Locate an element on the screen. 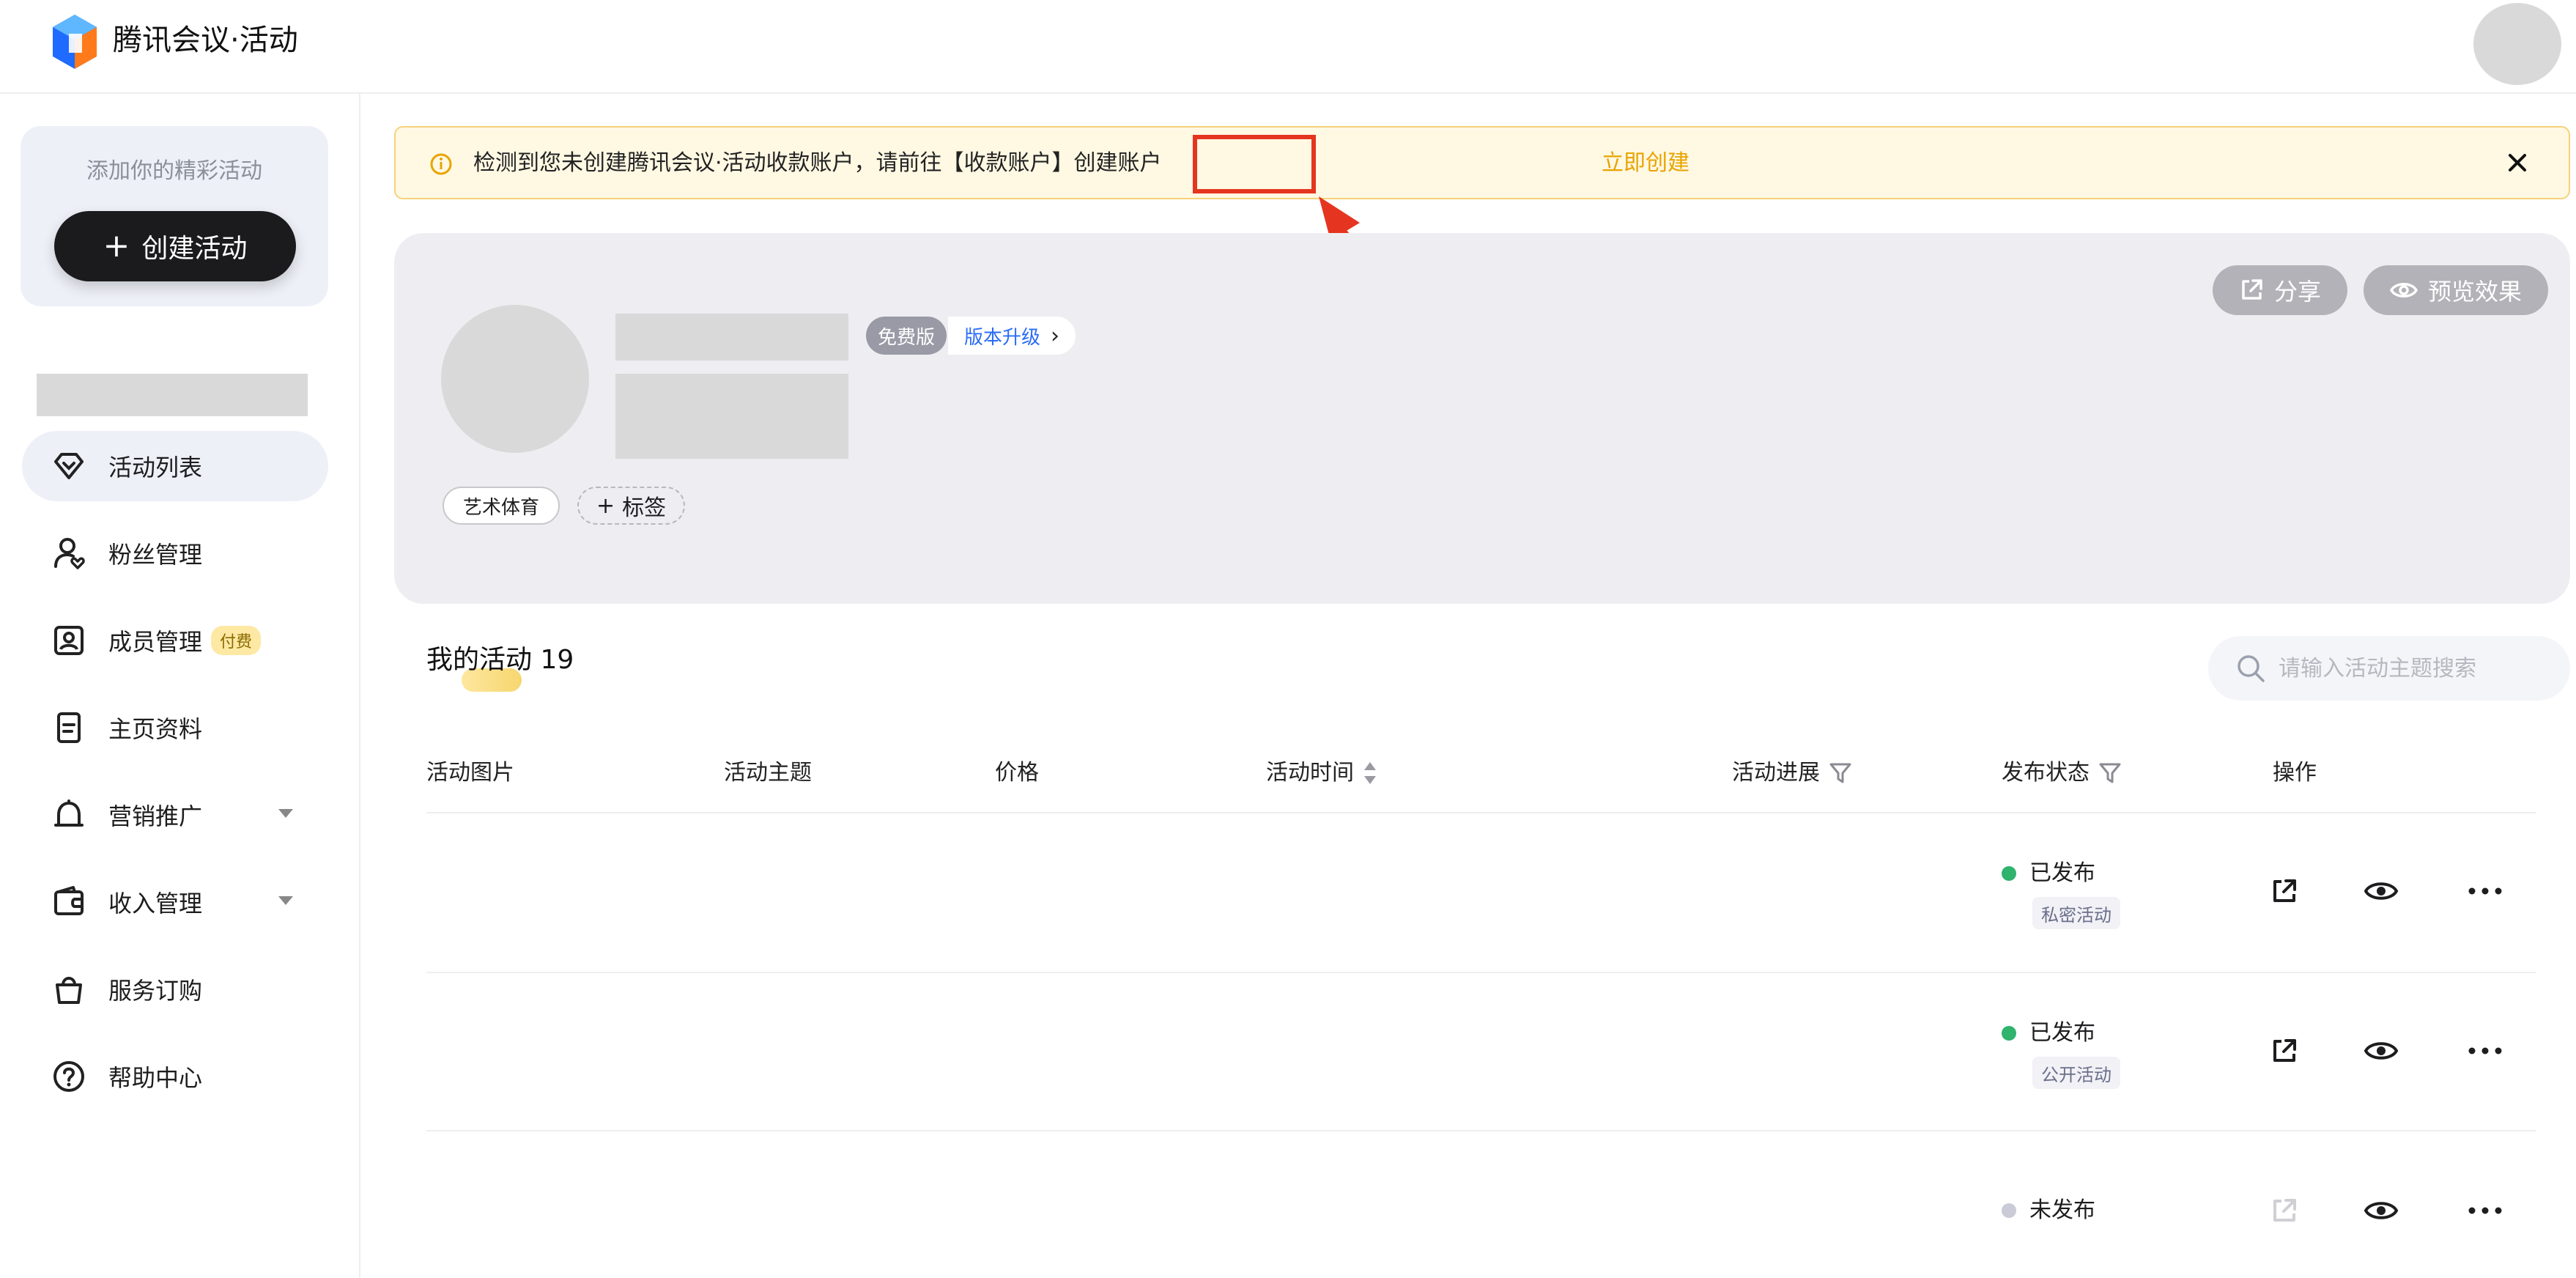 The height and width of the screenshot is (1278, 2576). sidebar-item-members: 成员管理 付费 is located at coordinates (175, 640).